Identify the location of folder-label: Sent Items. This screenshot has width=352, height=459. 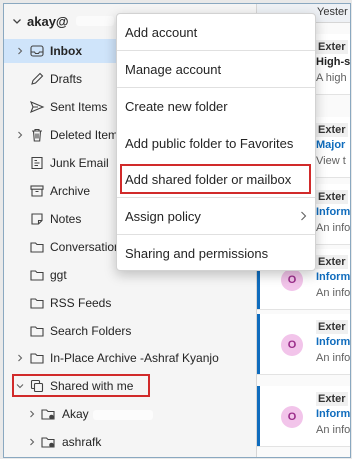
(79, 107).